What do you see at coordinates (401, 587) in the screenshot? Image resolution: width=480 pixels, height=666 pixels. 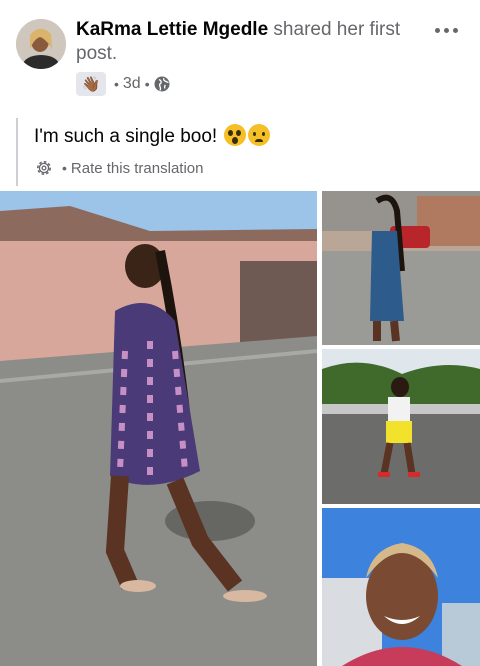 I see `photo-woman-smiling-selfie` at bounding box center [401, 587].